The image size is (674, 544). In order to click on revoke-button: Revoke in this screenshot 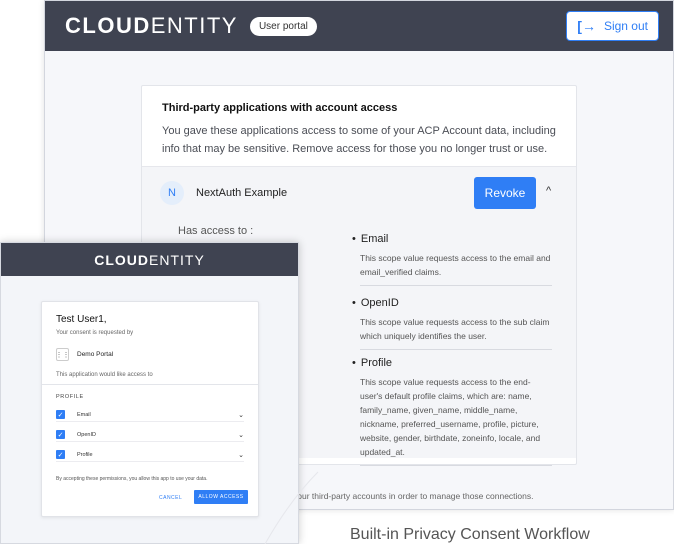, I will do `click(505, 193)`.